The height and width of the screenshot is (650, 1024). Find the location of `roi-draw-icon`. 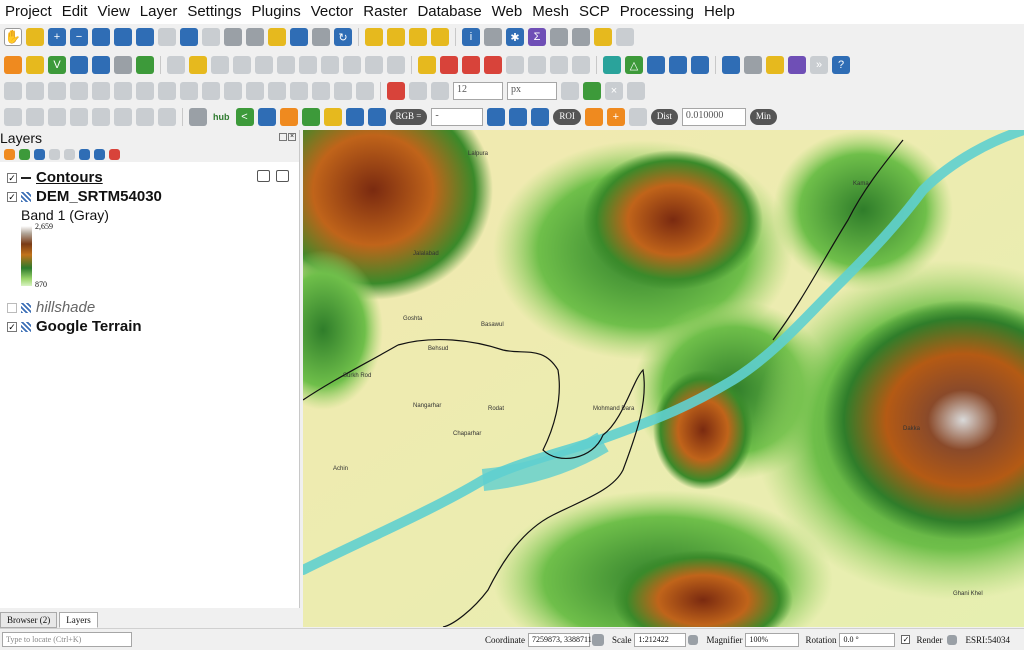

roi-draw-icon is located at coordinates (593, 117).